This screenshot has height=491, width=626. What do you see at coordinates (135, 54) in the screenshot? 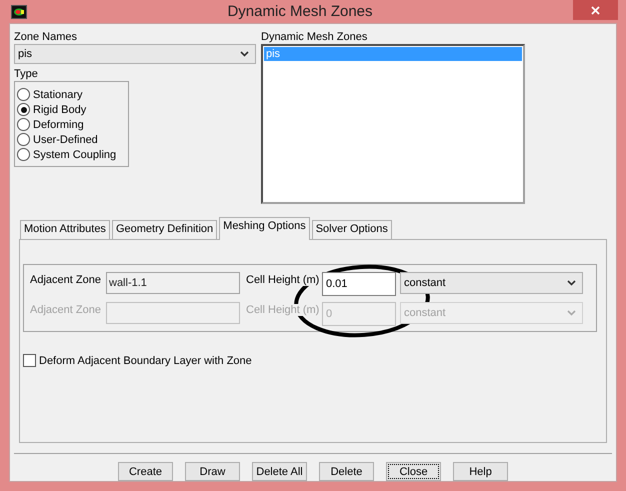
I see `zone-names-dropdown: pis` at bounding box center [135, 54].